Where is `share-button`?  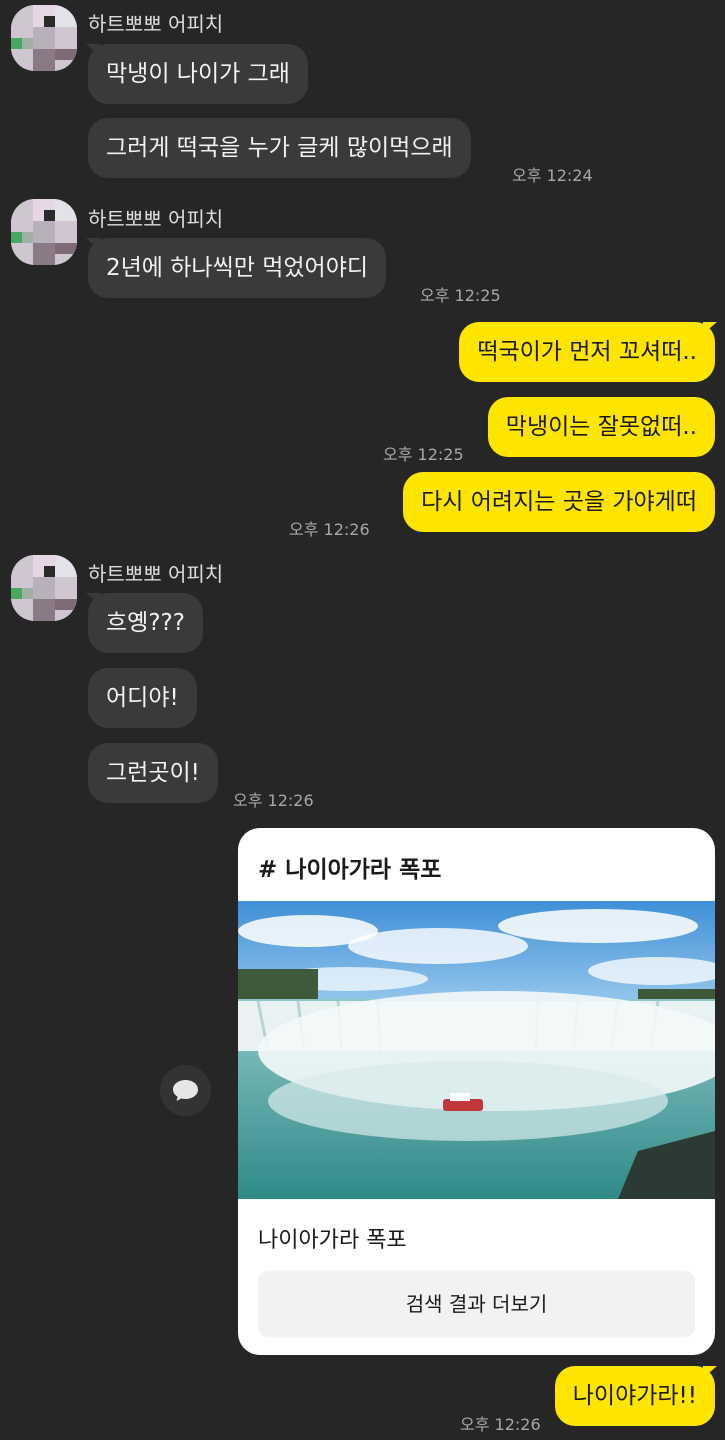 share-button is located at coordinates (185, 1090).